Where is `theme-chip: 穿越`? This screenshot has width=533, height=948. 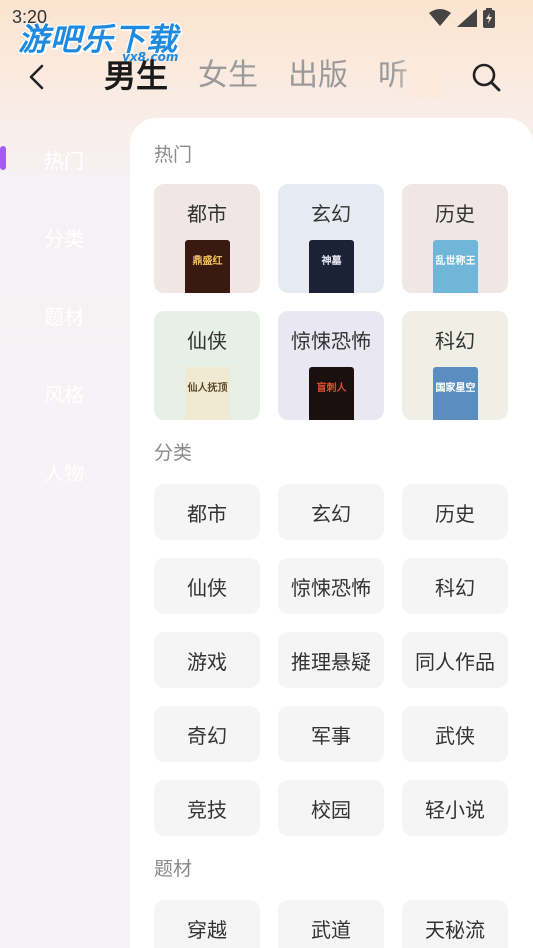
theme-chip: 穿越 is located at coordinates (207, 924).